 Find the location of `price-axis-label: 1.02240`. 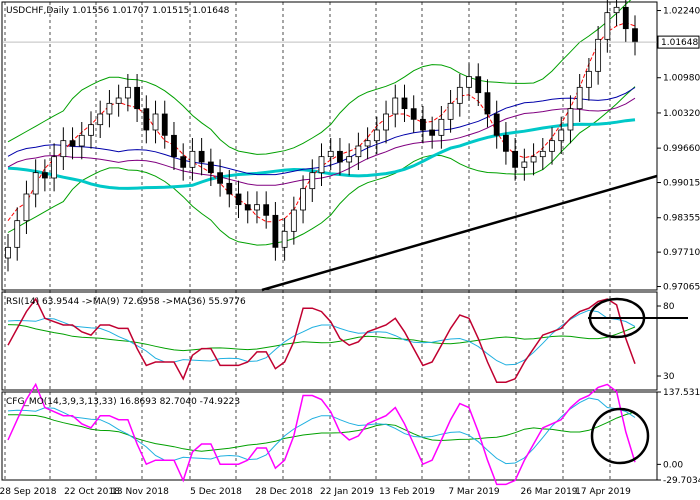

price-axis-label: 1.02240 is located at coordinates (681, 12).